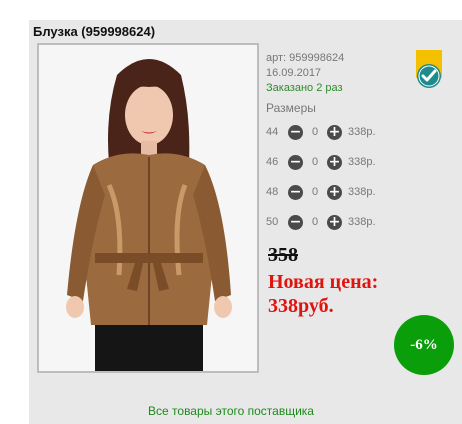 The image size is (462, 424). I want to click on size-label: 48, so click(272, 192).